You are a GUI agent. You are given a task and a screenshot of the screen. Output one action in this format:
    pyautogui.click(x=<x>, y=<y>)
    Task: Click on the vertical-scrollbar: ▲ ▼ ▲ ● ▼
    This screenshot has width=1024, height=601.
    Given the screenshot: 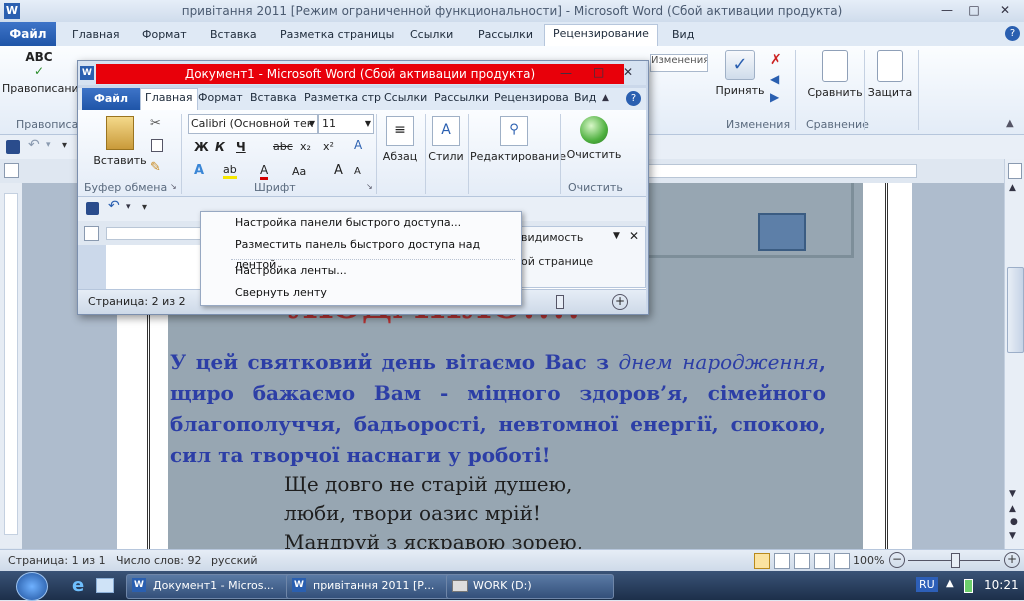 What is the action you would take?
    pyautogui.click(x=1014, y=354)
    